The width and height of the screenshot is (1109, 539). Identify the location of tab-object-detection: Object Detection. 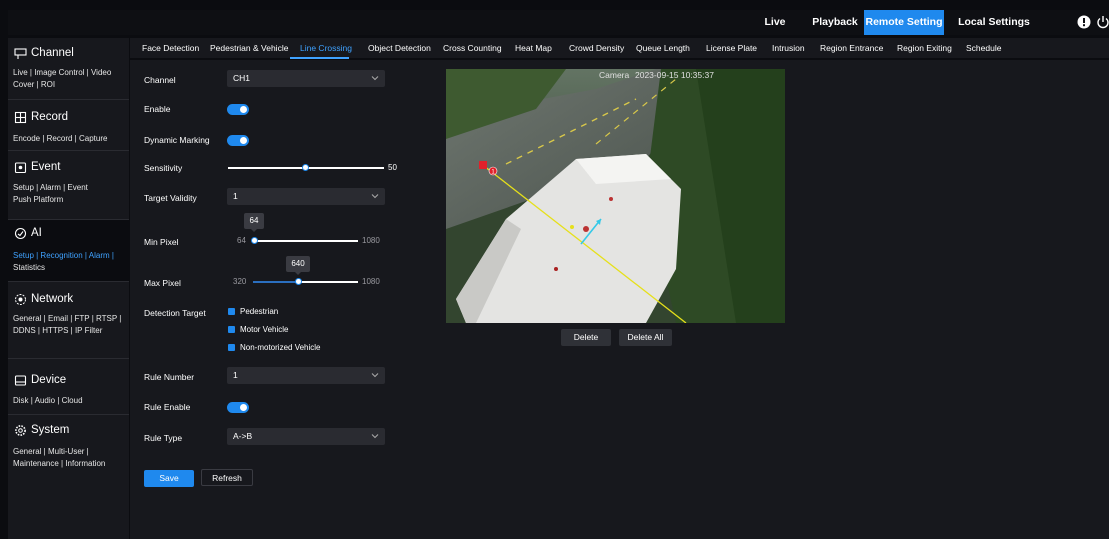
(399, 48).